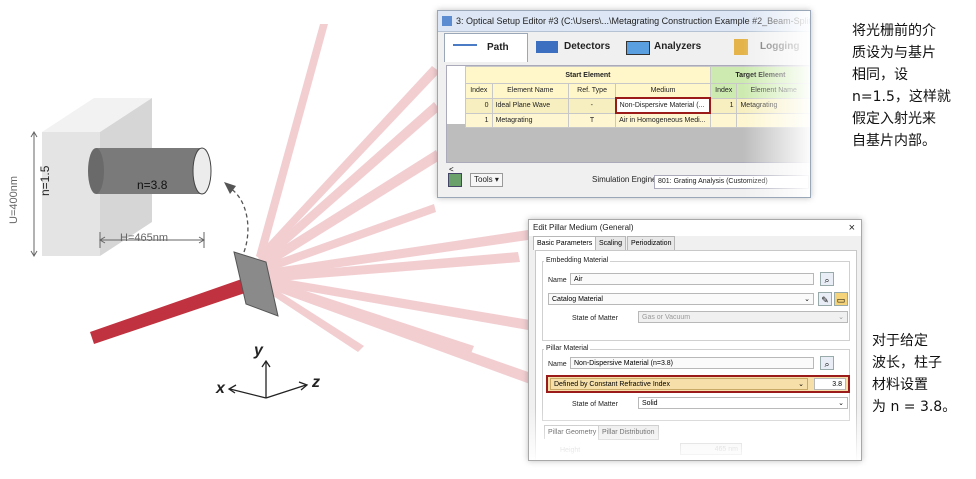  I want to click on dialog-title-bar: Edit Pillar Medium (General) ×, so click(695, 228).